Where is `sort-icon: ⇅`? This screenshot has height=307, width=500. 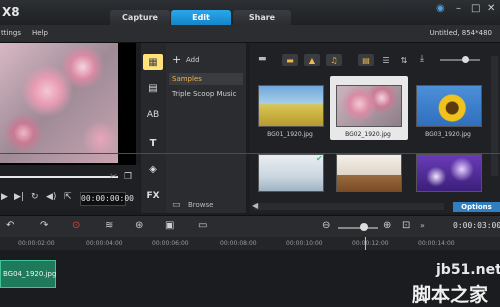 sort-icon: ⇅ is located at coordinates (404, 60).